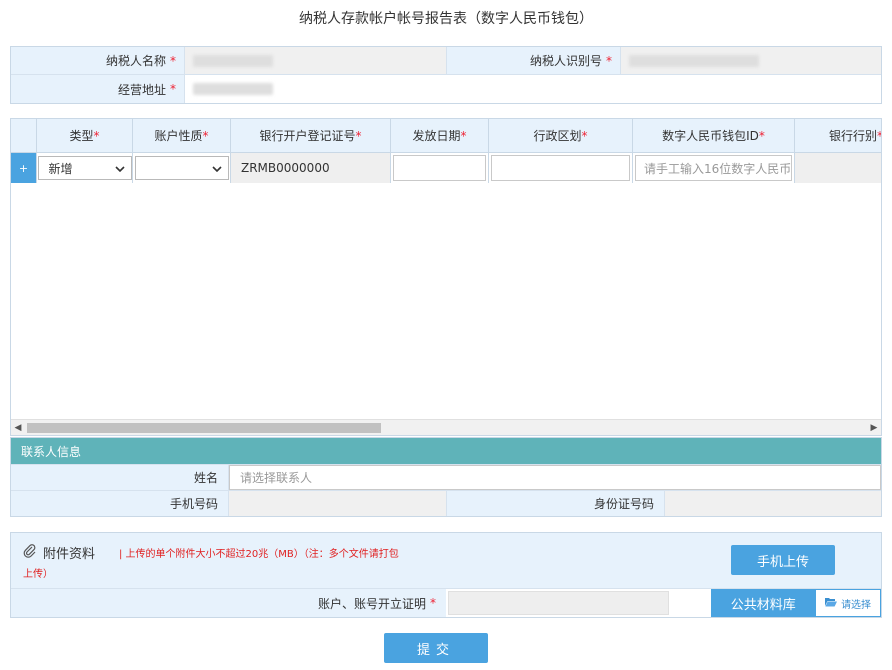 The image size is (892, 670). Describe the element at coordinates (316, 60) in the screenshot. I see `taxpayer-name-value` at that location.